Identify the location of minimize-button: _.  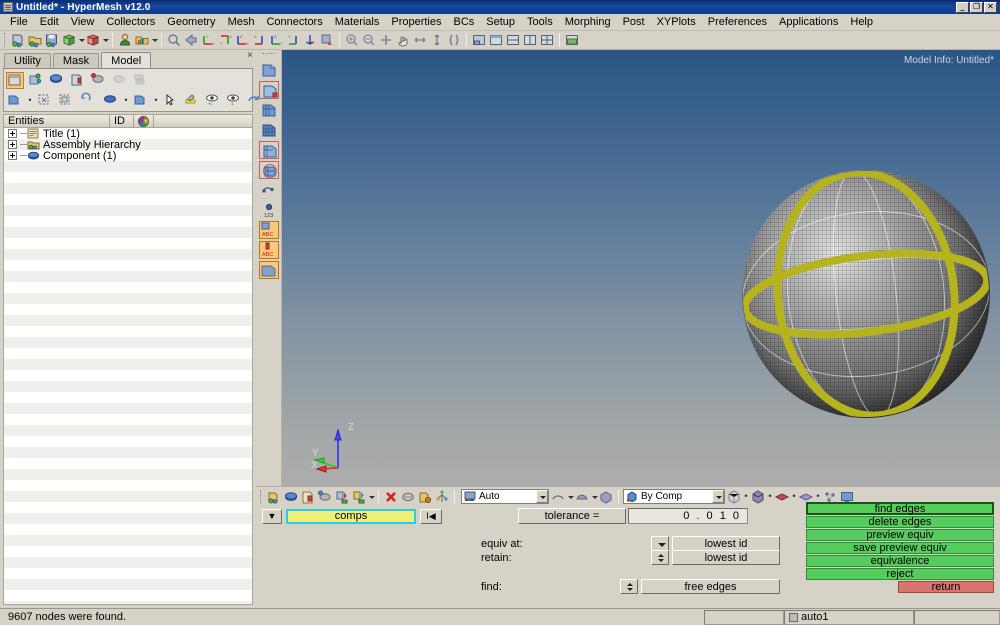
(962, 7).